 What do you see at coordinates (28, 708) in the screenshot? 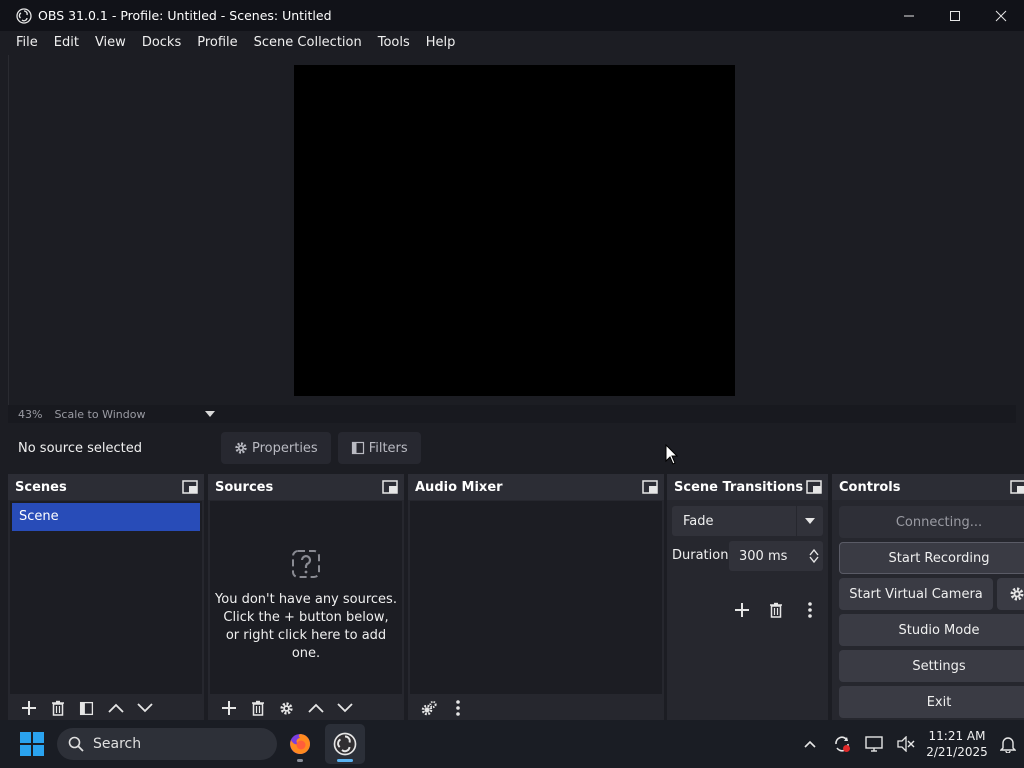
I see `add-scene-button` at bounding box center [28, 708].